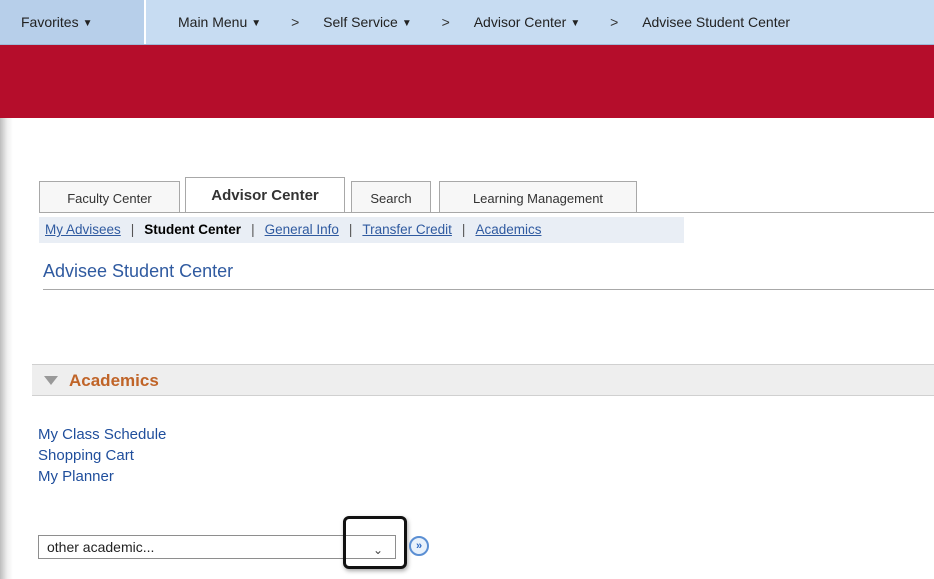 The image size is (934, 579). I want to click on subnav-general-info: General Info, so click(302, 229).